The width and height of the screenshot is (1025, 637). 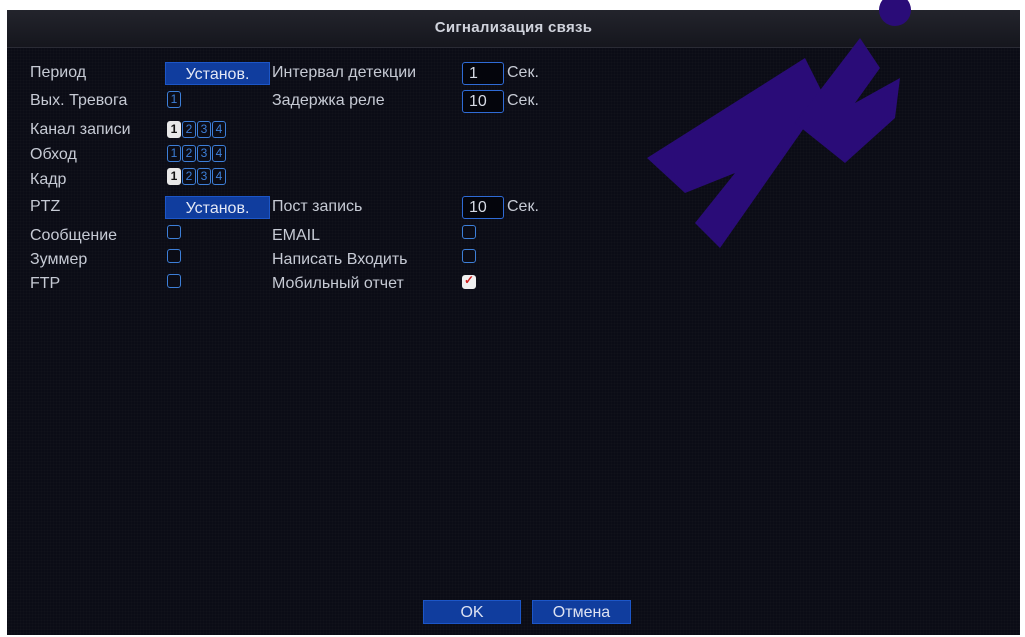 What do you see at coordinates (189, 153) in the screenshot?
I see `tour-channel-2: 2` at bounding box center [189, 153].